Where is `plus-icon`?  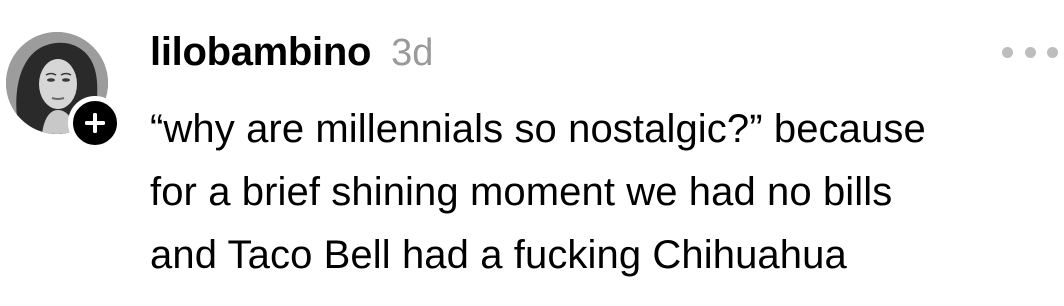
plus-icon is located at coordinates (95, 123).